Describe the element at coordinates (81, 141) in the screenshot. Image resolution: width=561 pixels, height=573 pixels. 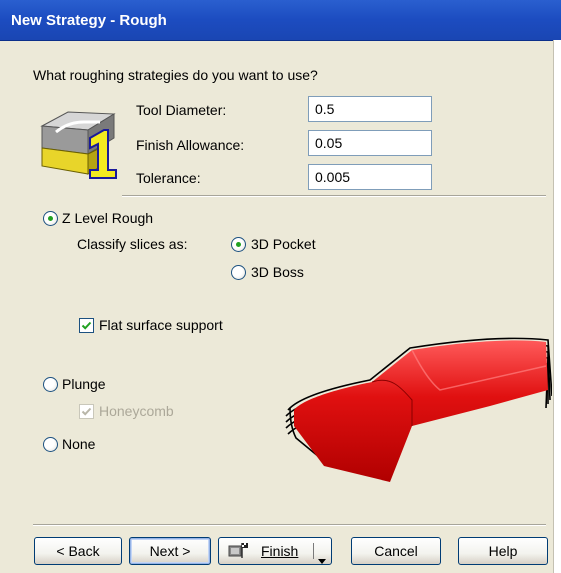
I see `step-1-roughing-icon` at that location.